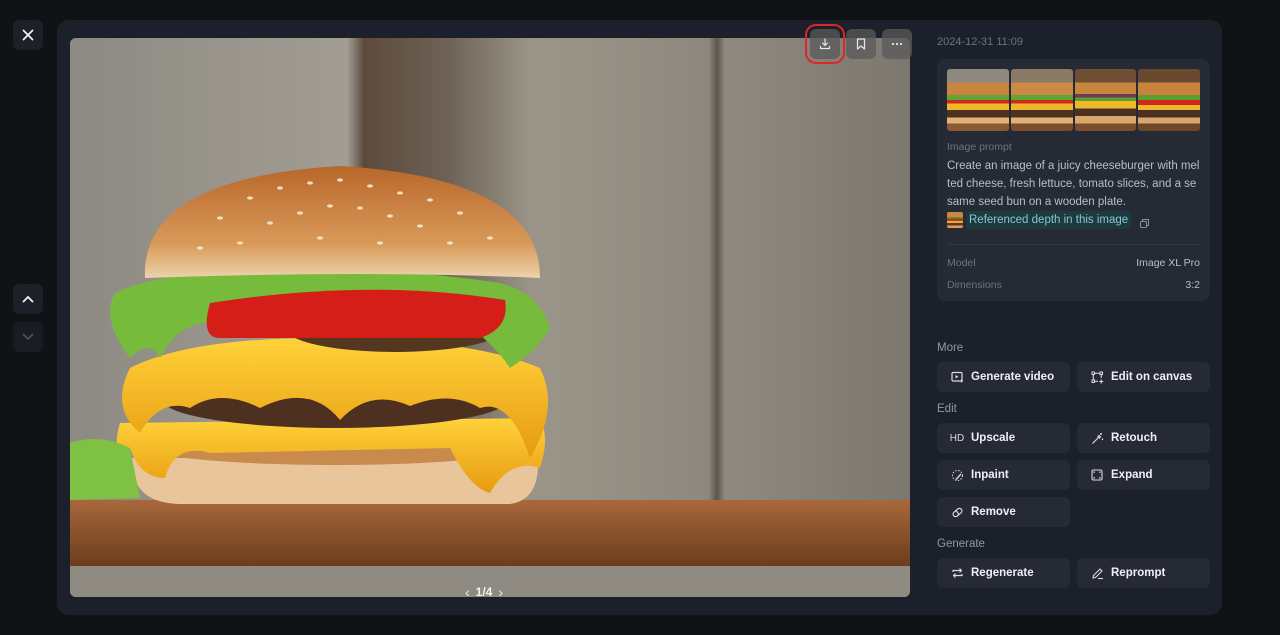  What do you see at coordinates (990, 475) in the screenshot?
I see `button-label: Inpaint` at bounding box center [990, 475].